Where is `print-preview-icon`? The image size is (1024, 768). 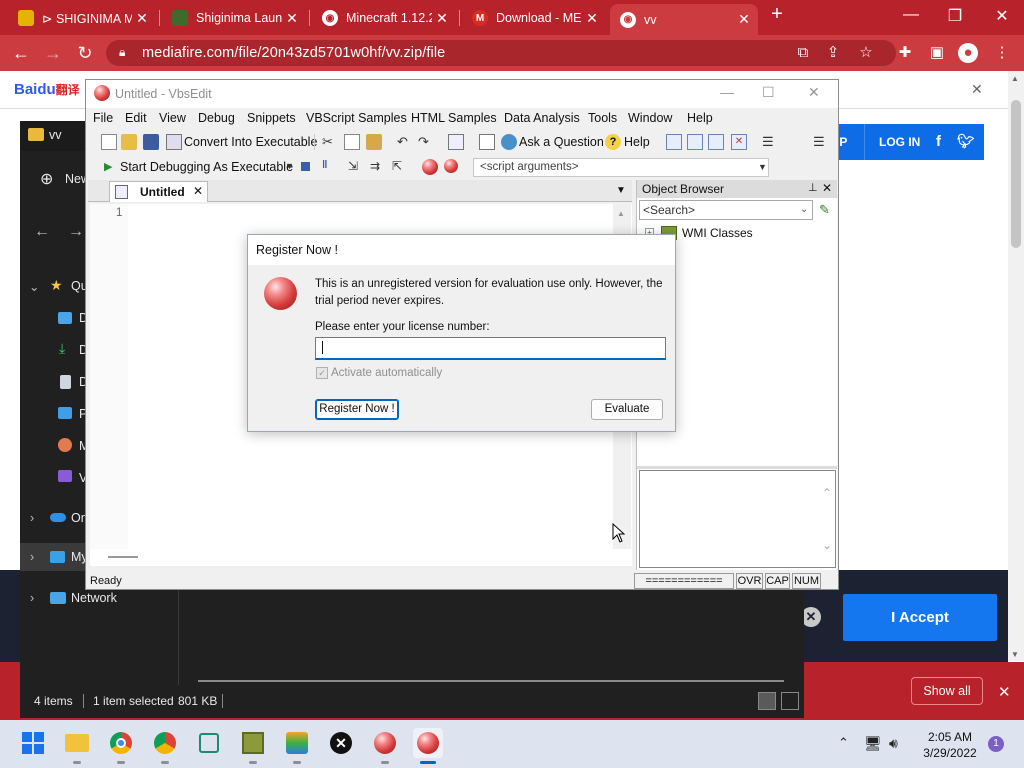 print-preview-icon is located at coordinates (487, 142).